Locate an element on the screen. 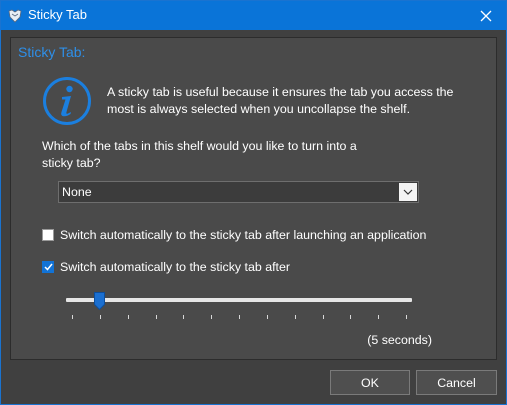 The image size is (507, 405). cancel-button: Cancel is located at coordinates (456, 382).